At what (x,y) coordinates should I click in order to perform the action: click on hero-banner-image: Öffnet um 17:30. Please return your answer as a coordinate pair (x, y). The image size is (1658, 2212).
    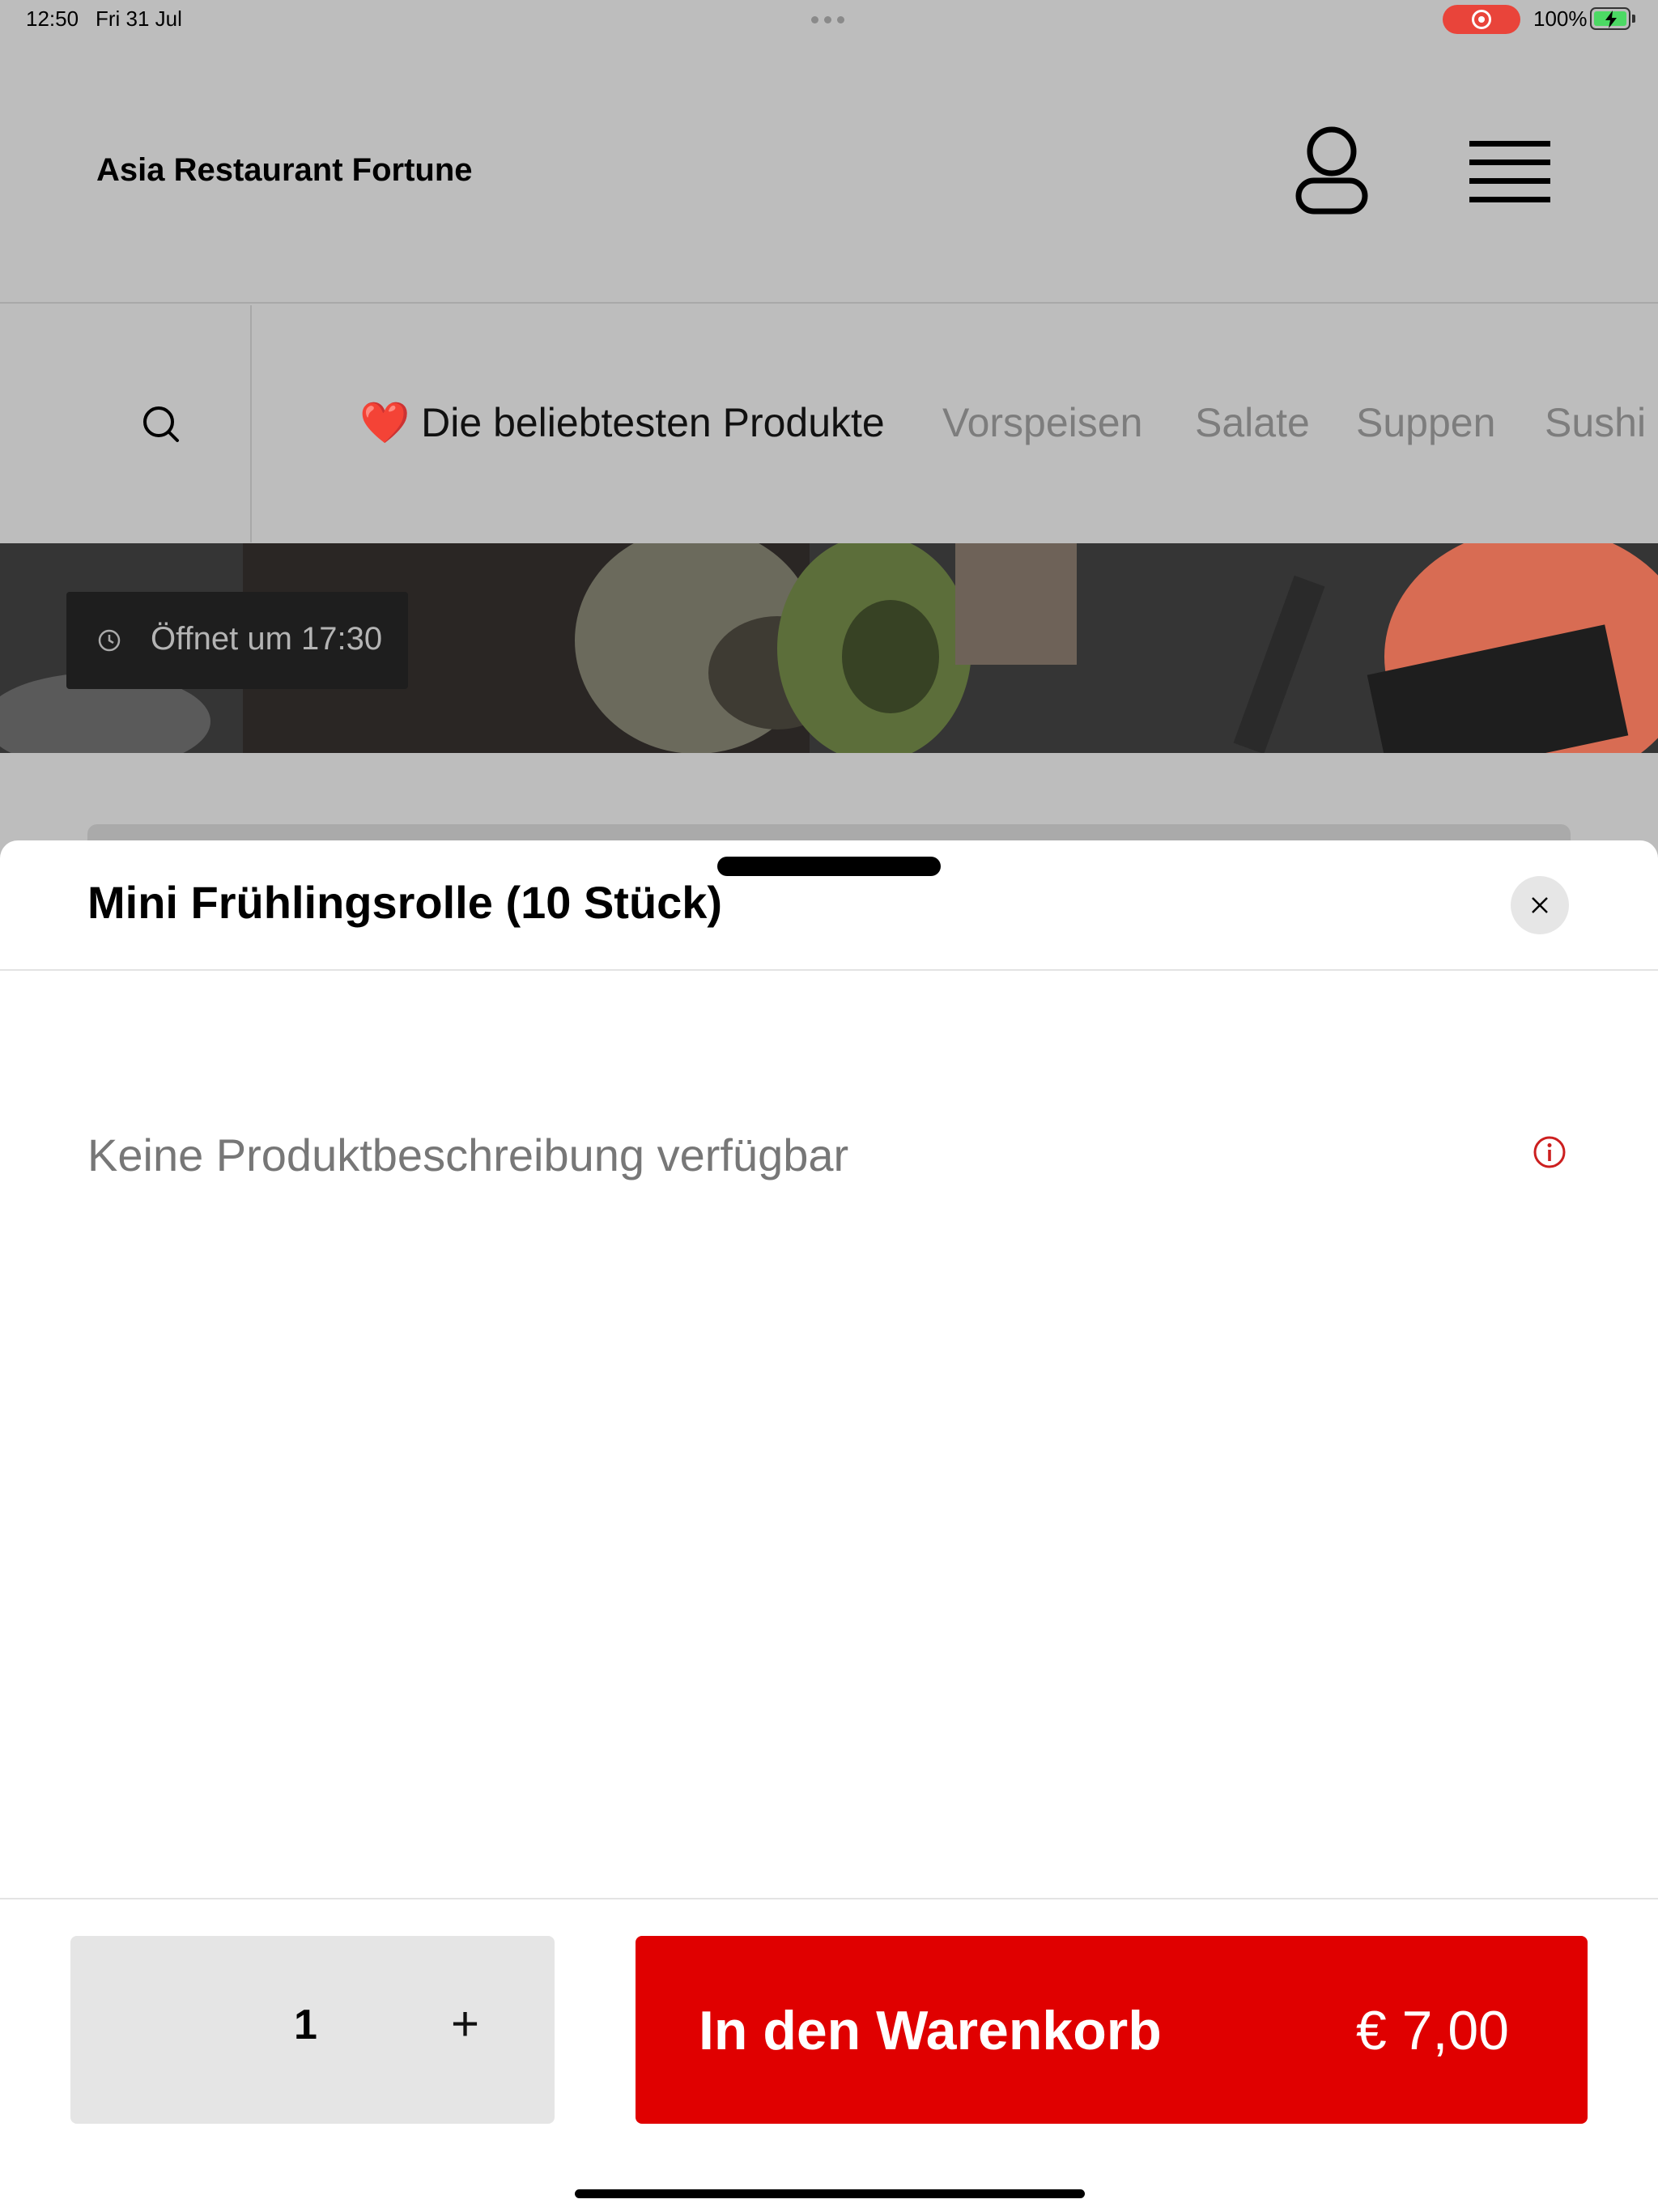
    Looking at the image, I should click on (829, 648).